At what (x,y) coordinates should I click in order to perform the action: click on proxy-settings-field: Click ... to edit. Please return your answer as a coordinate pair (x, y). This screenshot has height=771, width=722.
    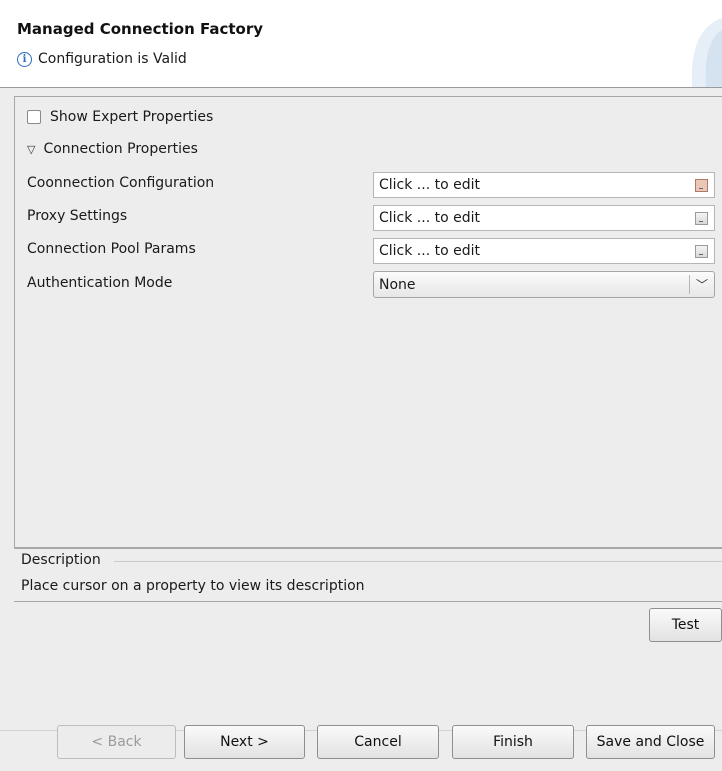
    Looking at the image, I should click on (544, 218).